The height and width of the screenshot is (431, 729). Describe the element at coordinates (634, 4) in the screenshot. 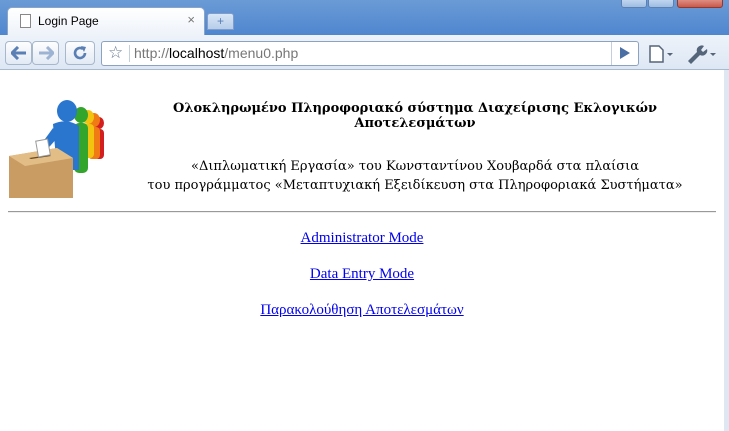

I see `minimize-button` at that location.